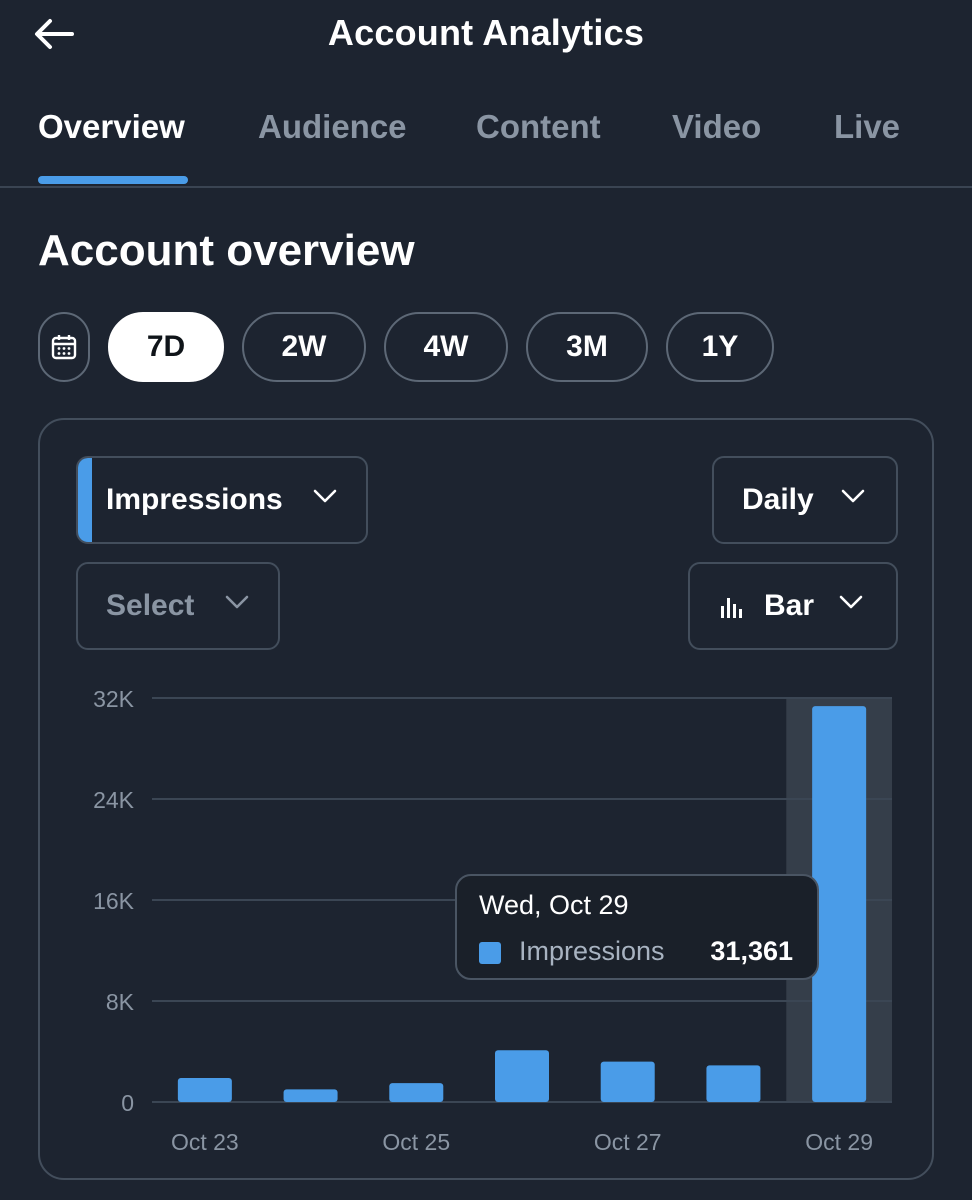 The image size is (972, 1200). Describe the element at coordinates (716, 127) in the screenshot. I see `tab-video: Video` at that location.